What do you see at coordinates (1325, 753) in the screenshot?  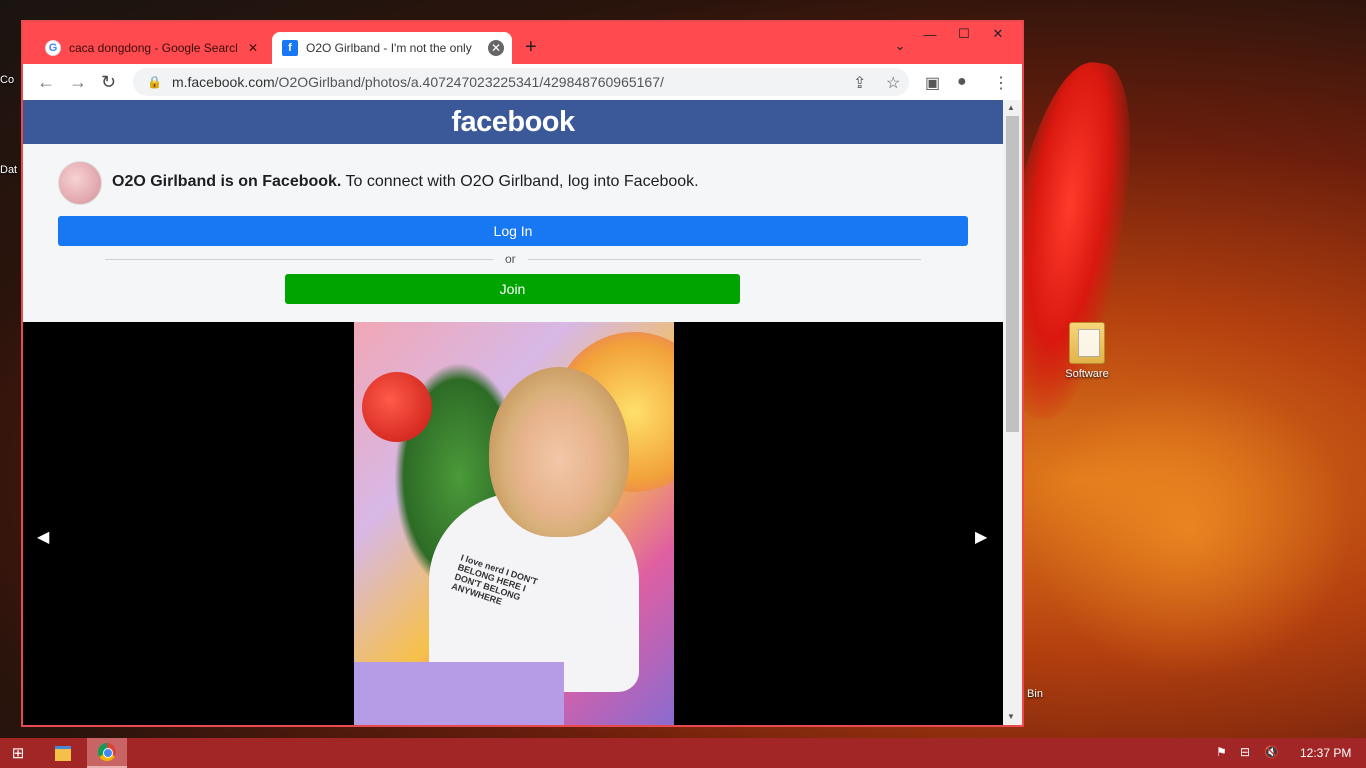 I see `system-clock: 12:37 PM` at bounding box center [1325, 753].